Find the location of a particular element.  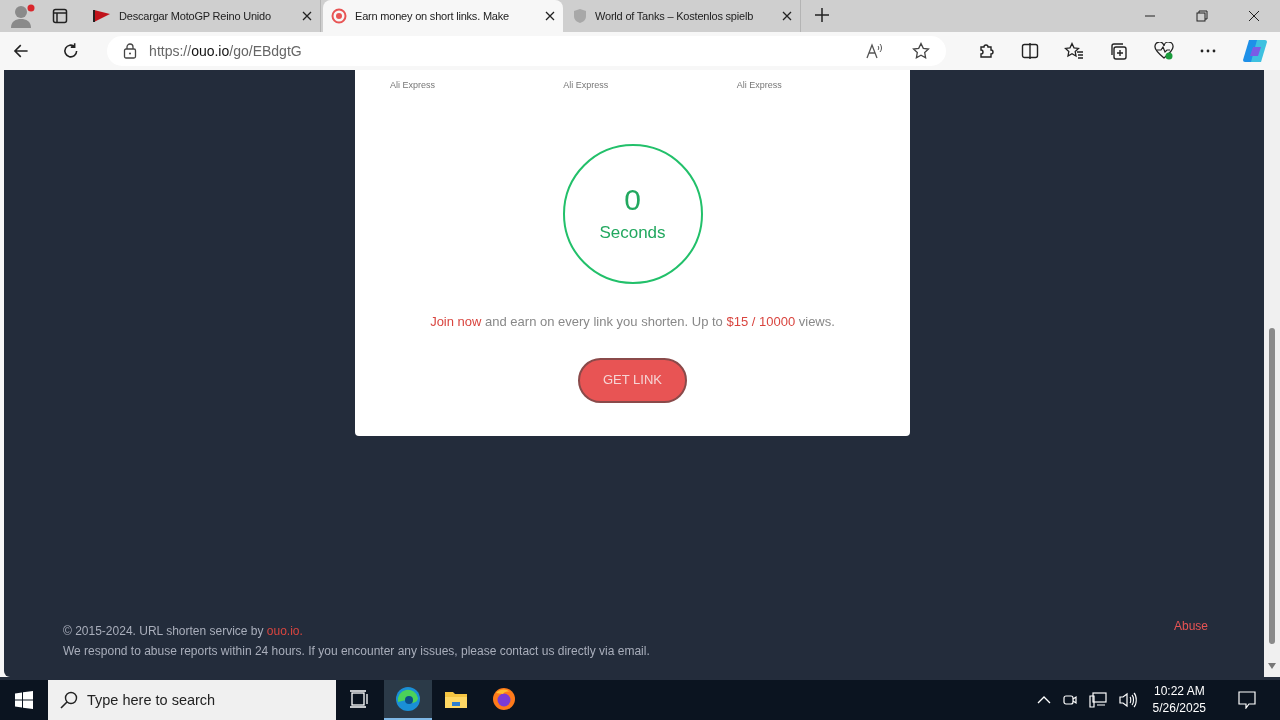

abuse-notice: We respond to abuse reports within 24 hours. If you encounter any issues, please contact us directly via email. is located at coordinates (356, 651).